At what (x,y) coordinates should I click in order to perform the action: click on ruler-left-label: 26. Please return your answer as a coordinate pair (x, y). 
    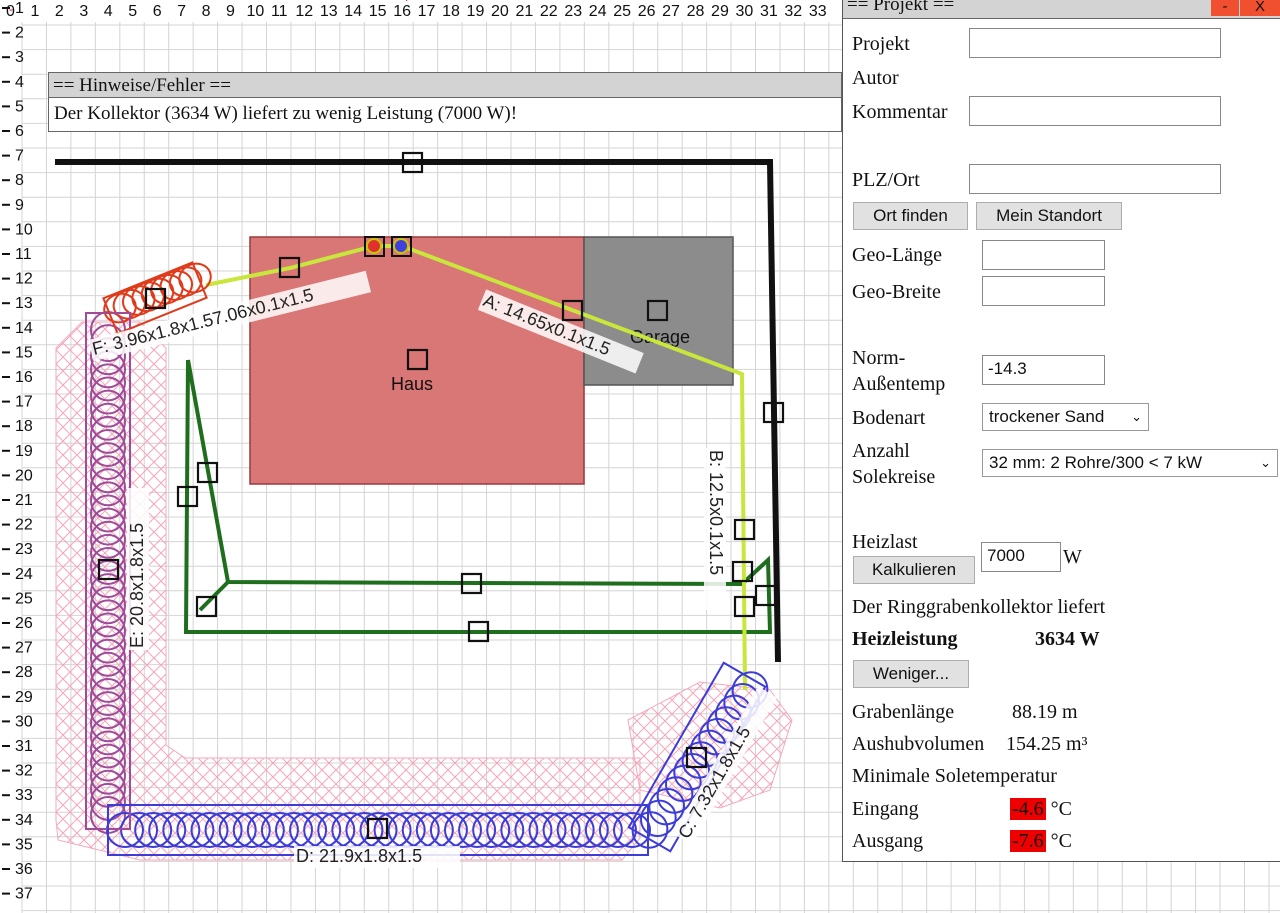
    Looking at the image, I should click on (24, 623).